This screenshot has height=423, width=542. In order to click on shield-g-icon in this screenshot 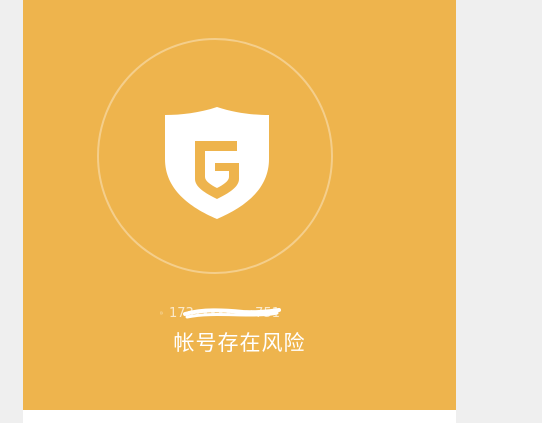, I will do `click(217, 163)`.